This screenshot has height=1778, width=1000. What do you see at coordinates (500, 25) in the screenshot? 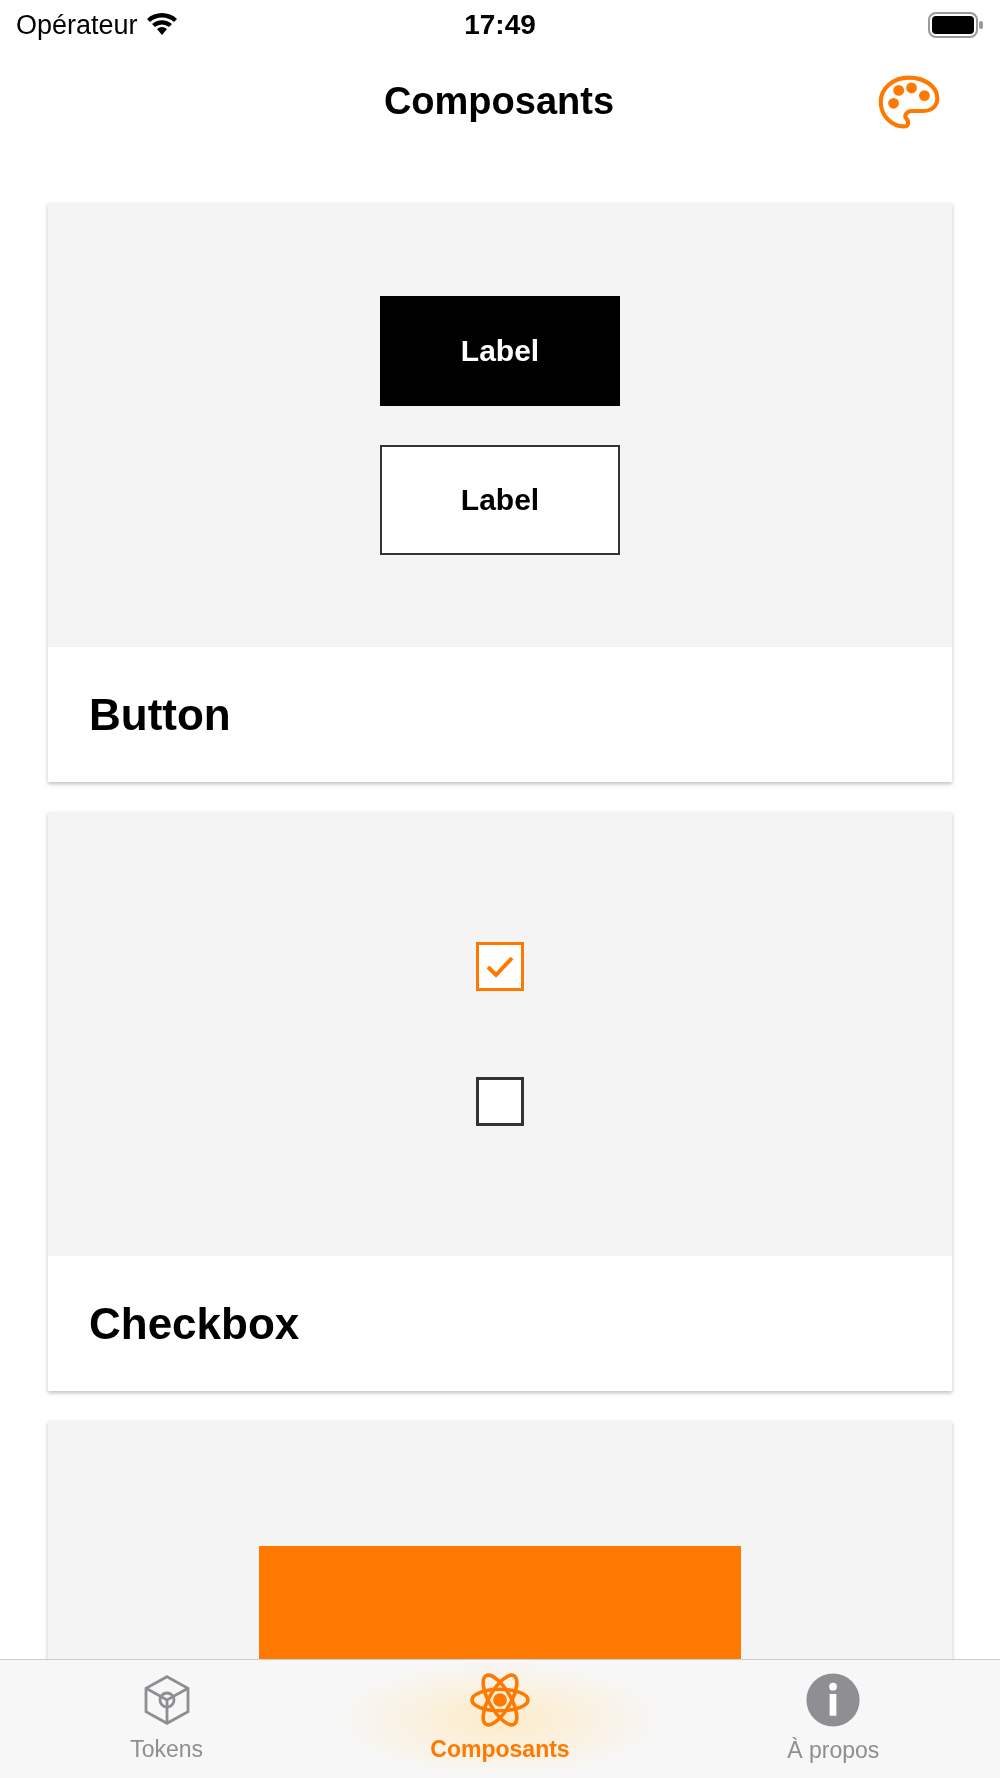
I see `clock-time: 17:49` at bounding box center [500, 25].